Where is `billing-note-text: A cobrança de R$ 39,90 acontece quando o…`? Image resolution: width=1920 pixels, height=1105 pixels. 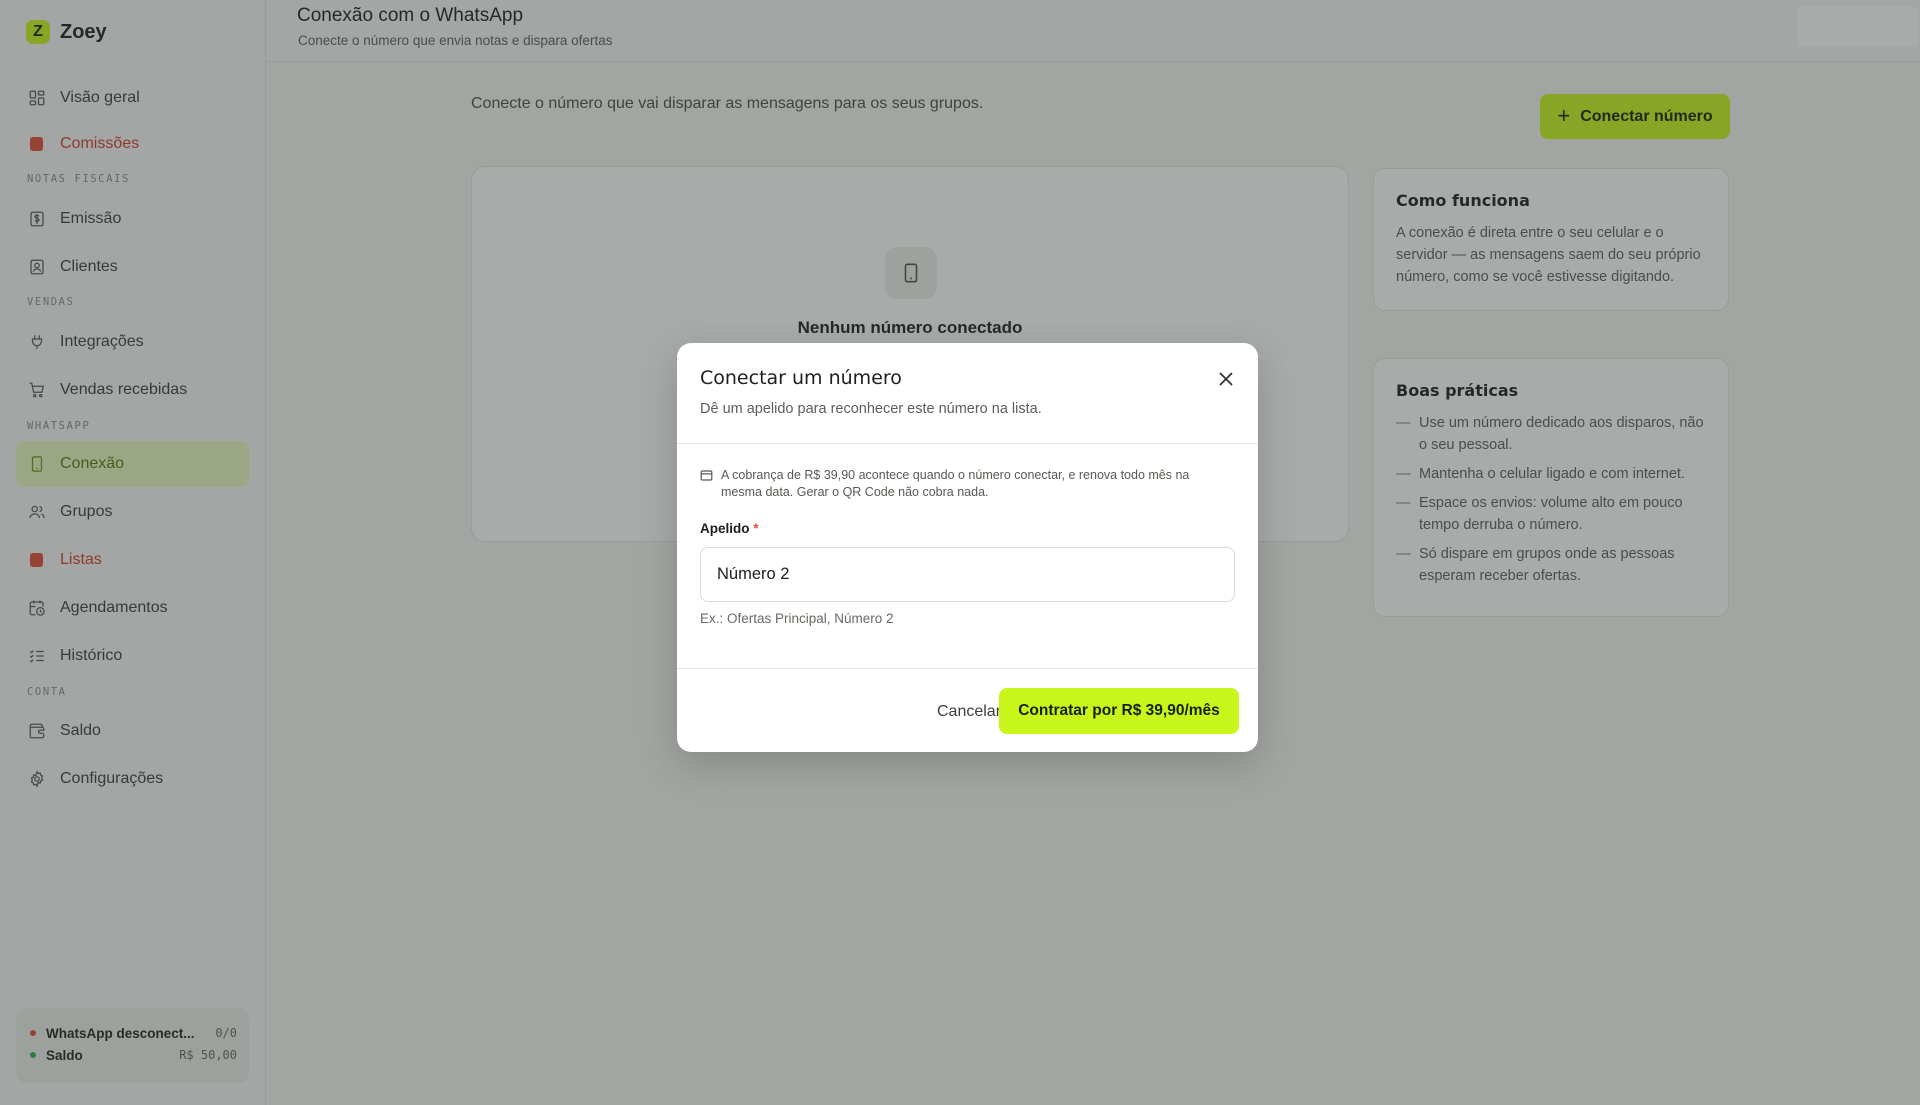 billing-note-text: A cobrança de R$ 39,90 acontece quando o… is located at coordinates (955, 483).